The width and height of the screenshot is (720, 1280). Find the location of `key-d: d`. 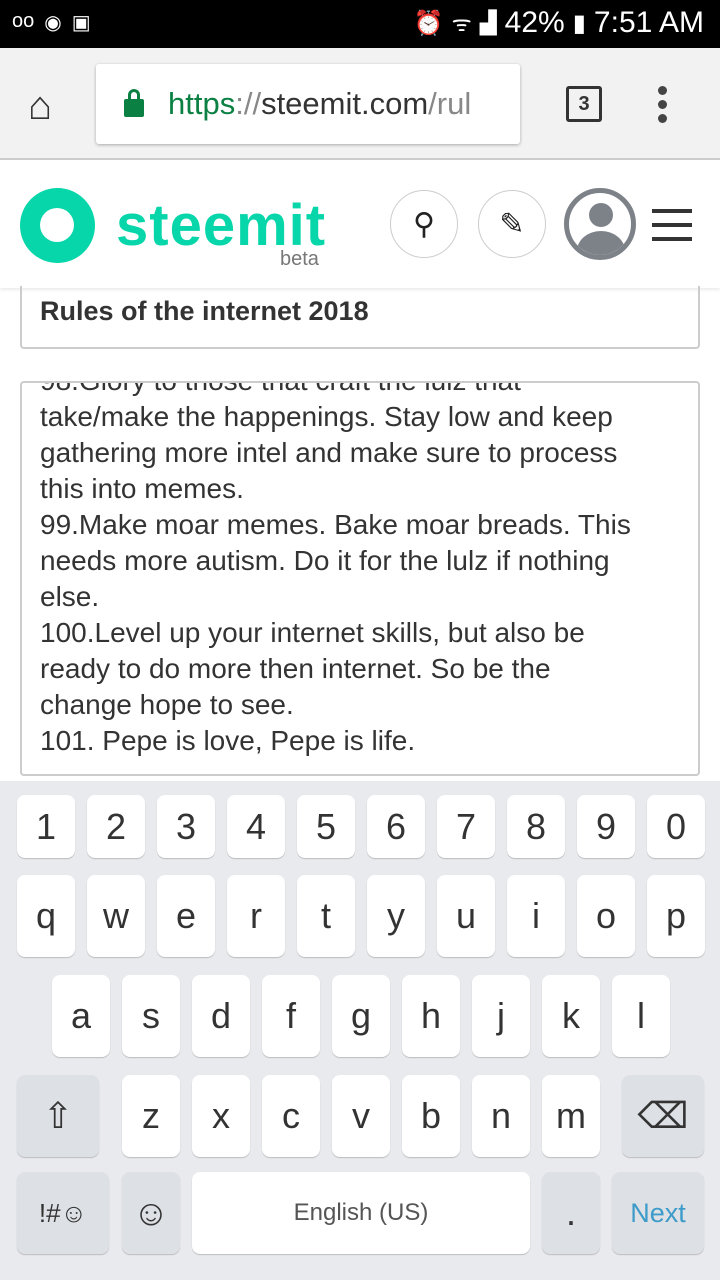

key-d: d is located at coordinates (221, 1016).